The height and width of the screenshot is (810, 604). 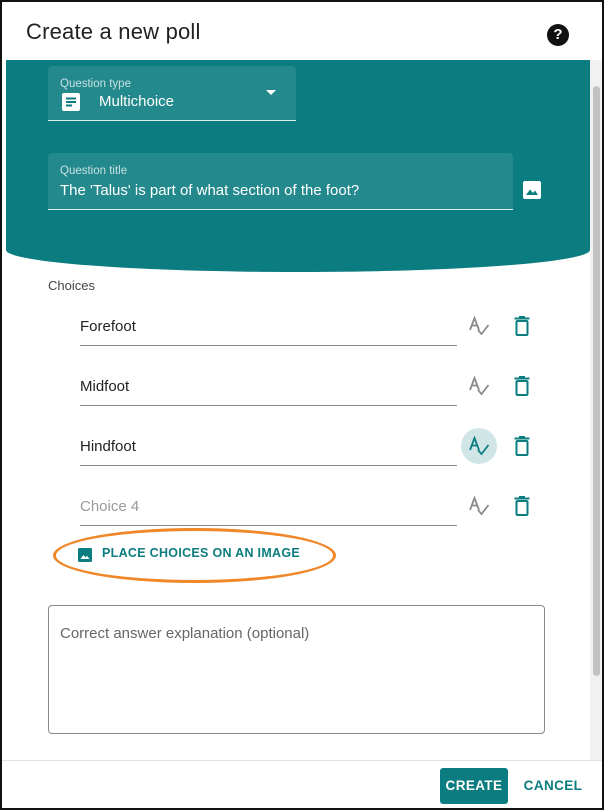 I want to click on choice-row: Hindfoot, so click(x=302, y=456).